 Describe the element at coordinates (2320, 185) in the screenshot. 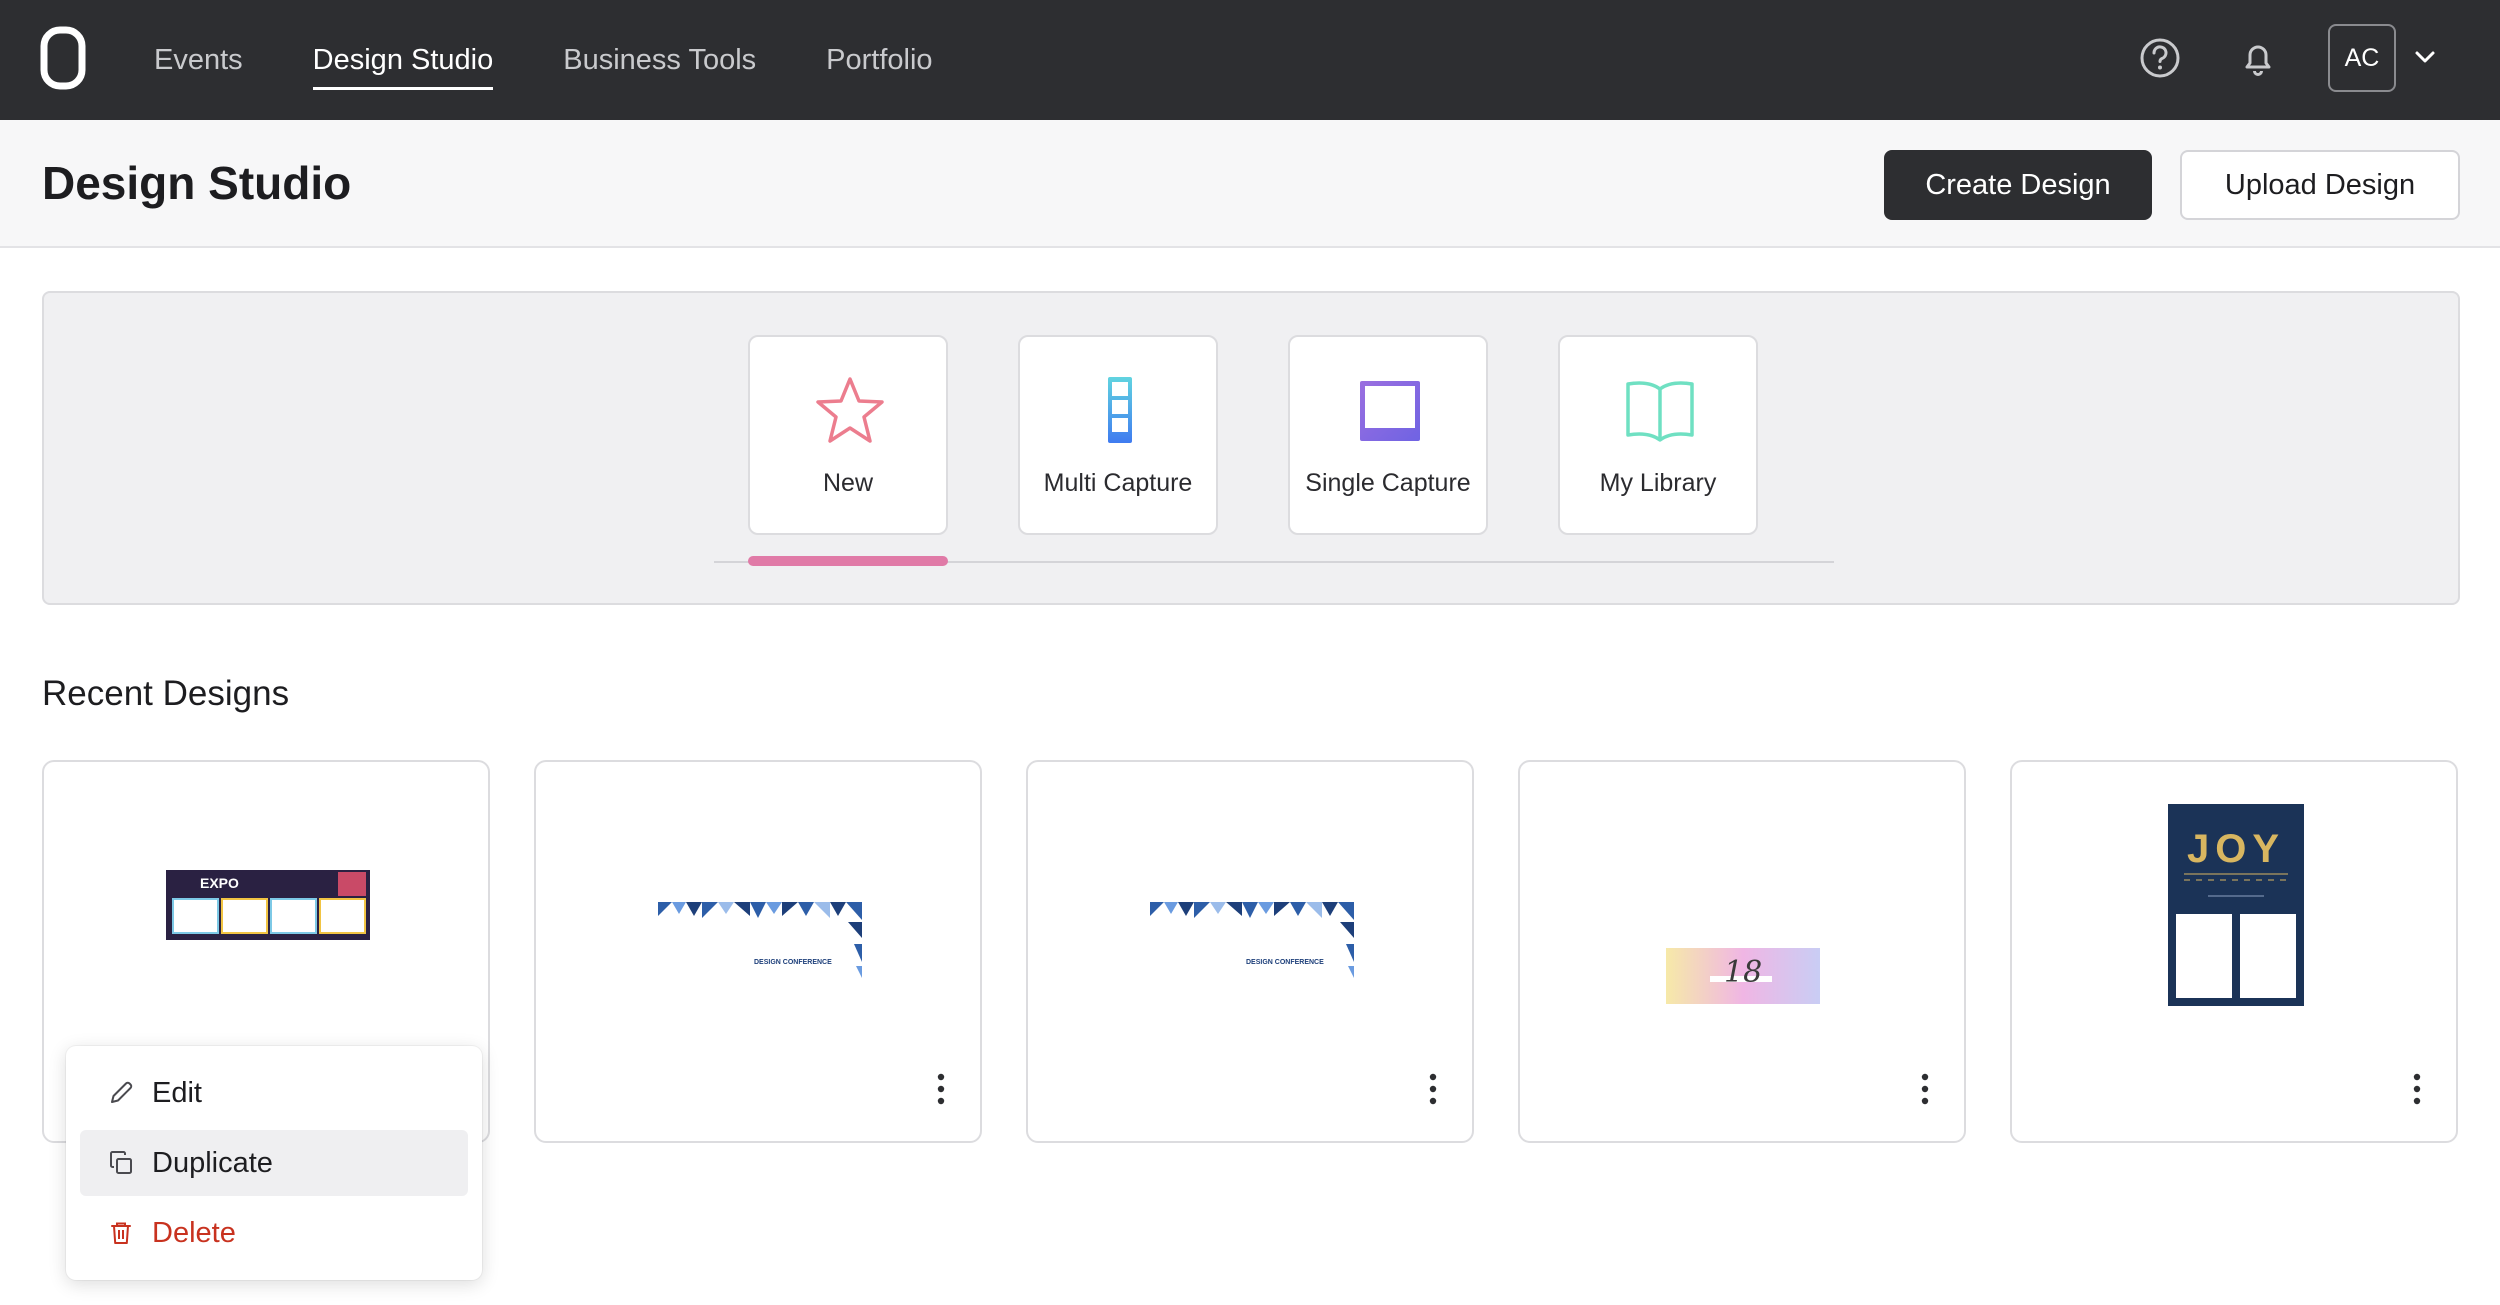

I see `upload-design-button: Upload Design` at that location.